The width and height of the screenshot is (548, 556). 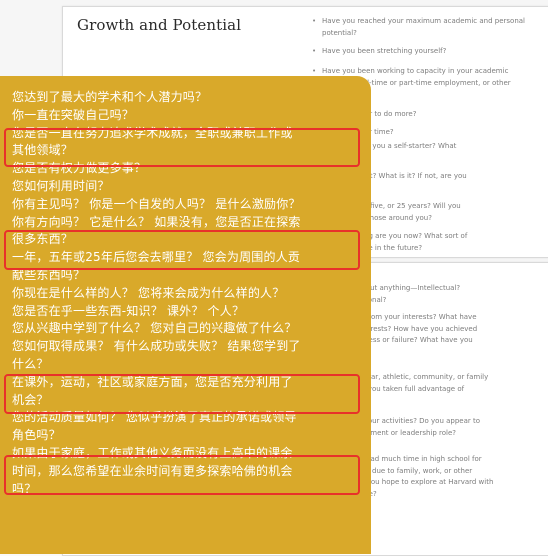 What do you see at coordinates (156, 203) in the screenshot?
I see `overlay-line: 你有主见吗？ 你是一个自发的人吗？ 是什么激励你？` at bounding box center [156, 203].